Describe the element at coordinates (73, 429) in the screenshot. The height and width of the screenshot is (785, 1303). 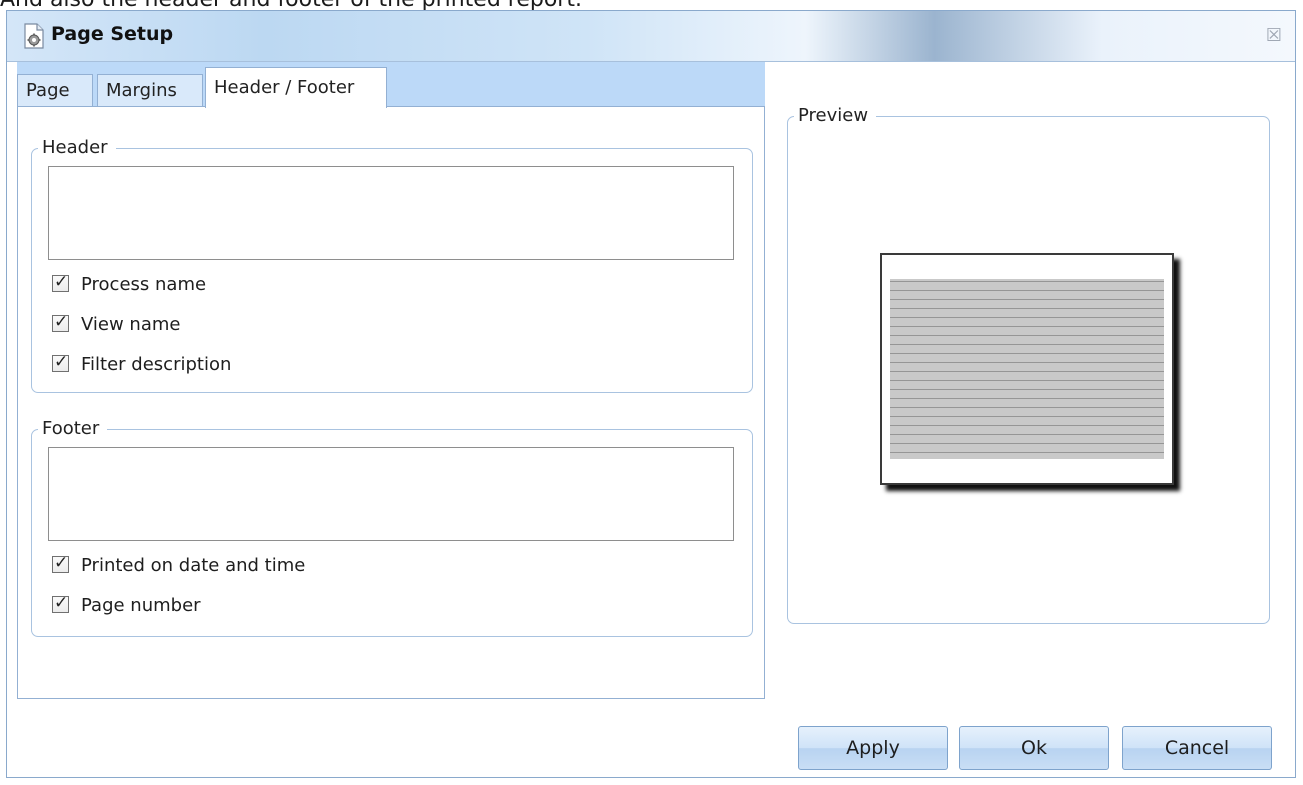
I see `footer-legend: Footer` at that location.